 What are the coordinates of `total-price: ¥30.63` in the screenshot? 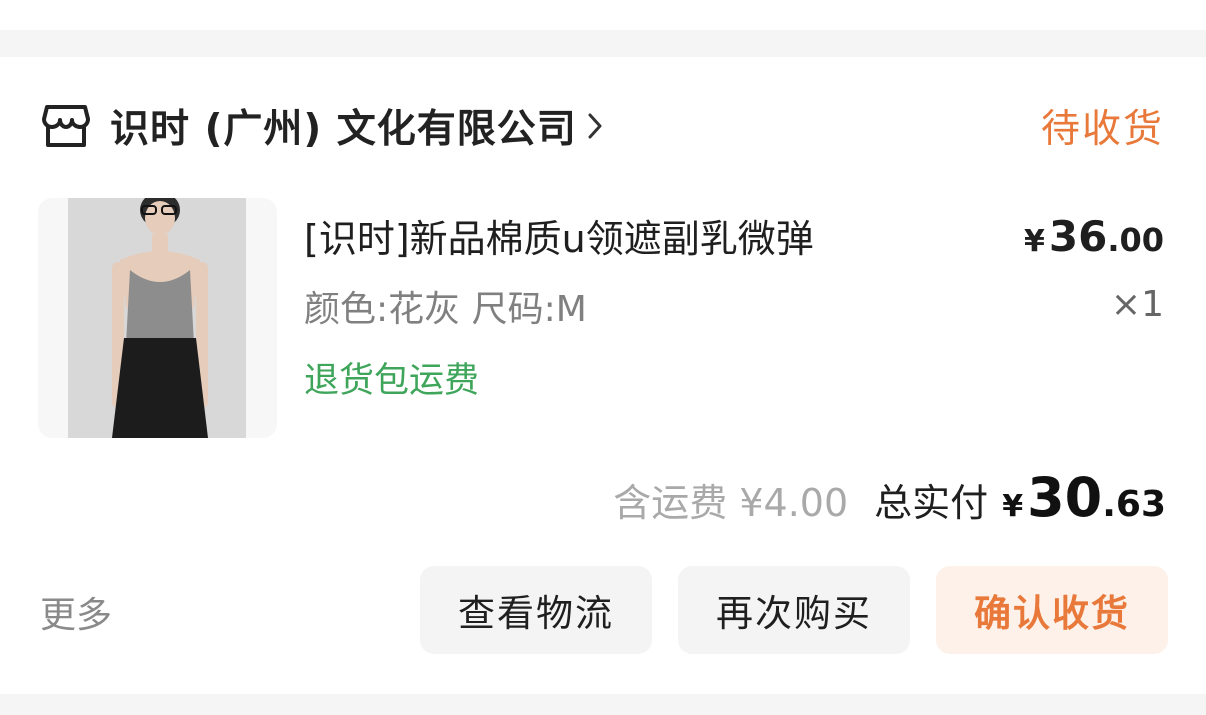 It's located at (1084, 497).